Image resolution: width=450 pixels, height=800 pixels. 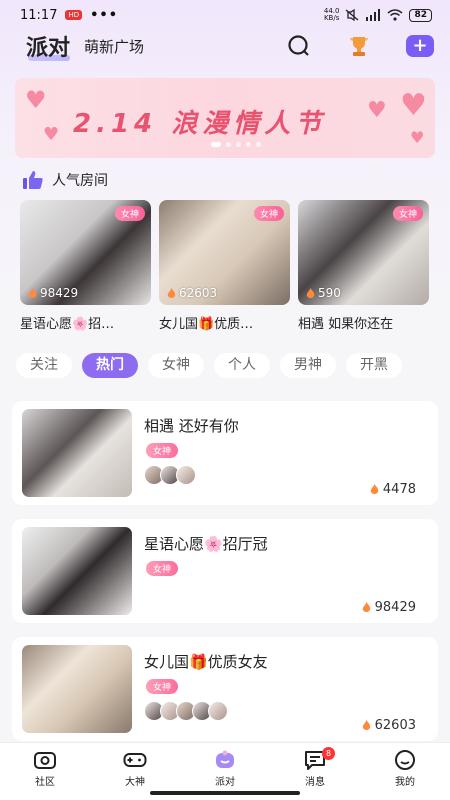 What do you see at coordinates (225, 46) in the screenshot?
I see `top-nav: 派对 萌新广场 +` at bounding box center [225, 46].